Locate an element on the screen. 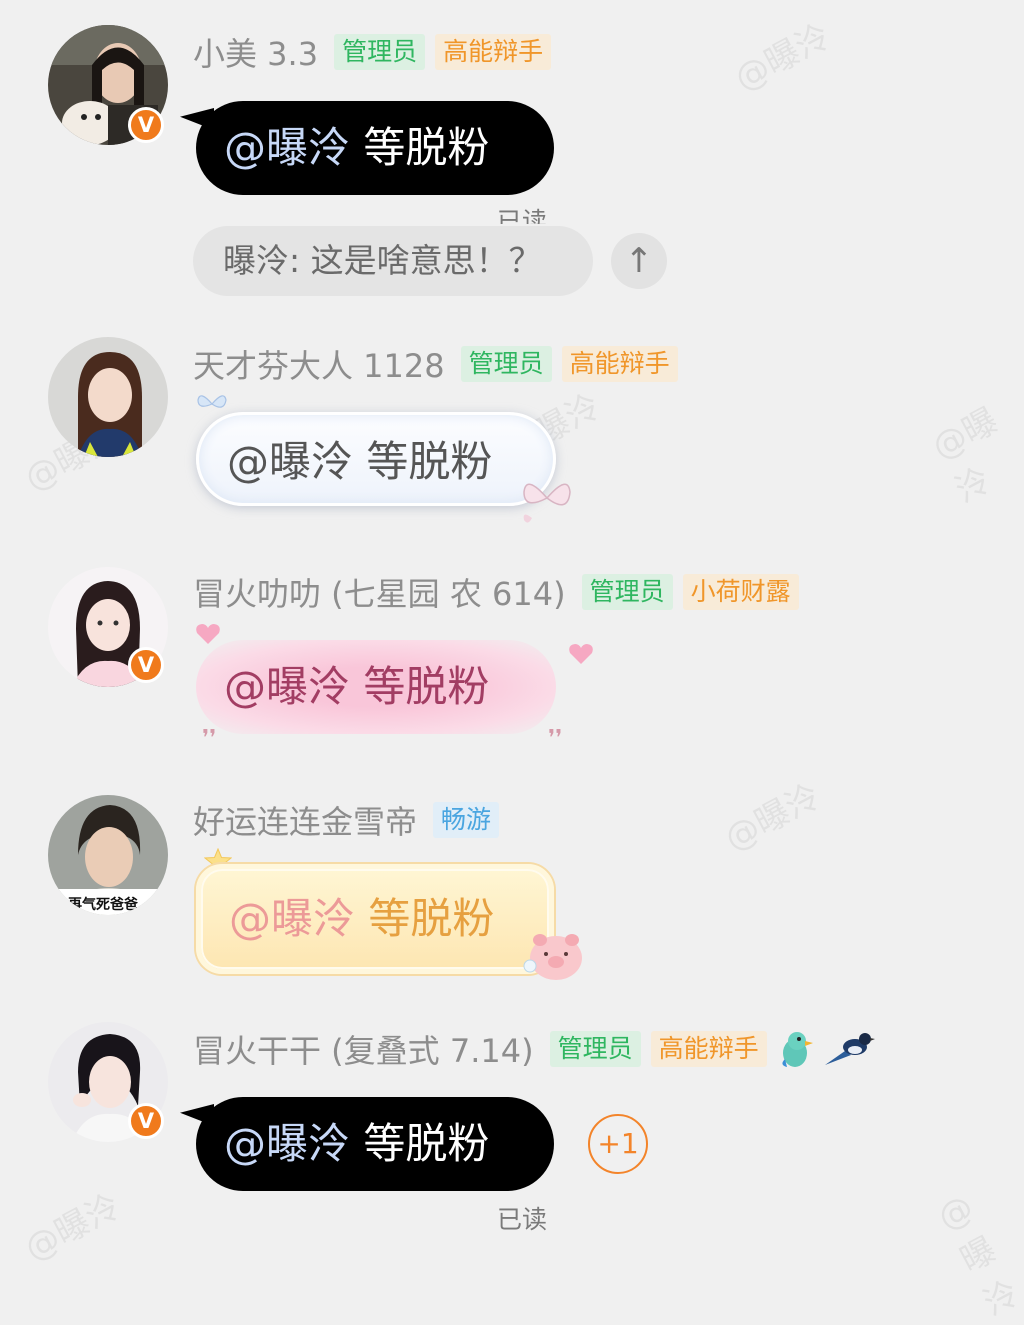  sender-info: 小美 3.3 管理员 高能辩手 is located at coordinates (372, 52).